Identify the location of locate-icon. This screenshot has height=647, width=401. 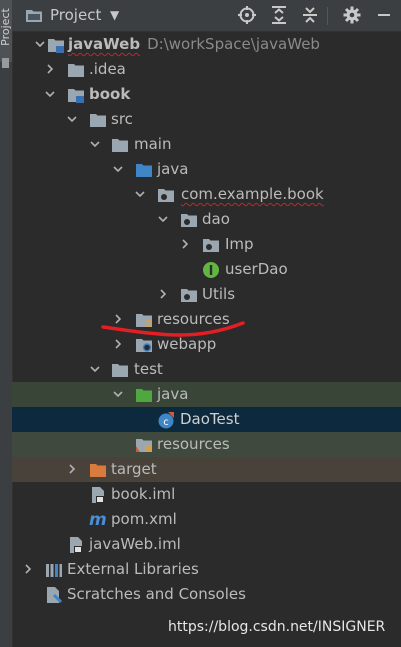
(247, 15).